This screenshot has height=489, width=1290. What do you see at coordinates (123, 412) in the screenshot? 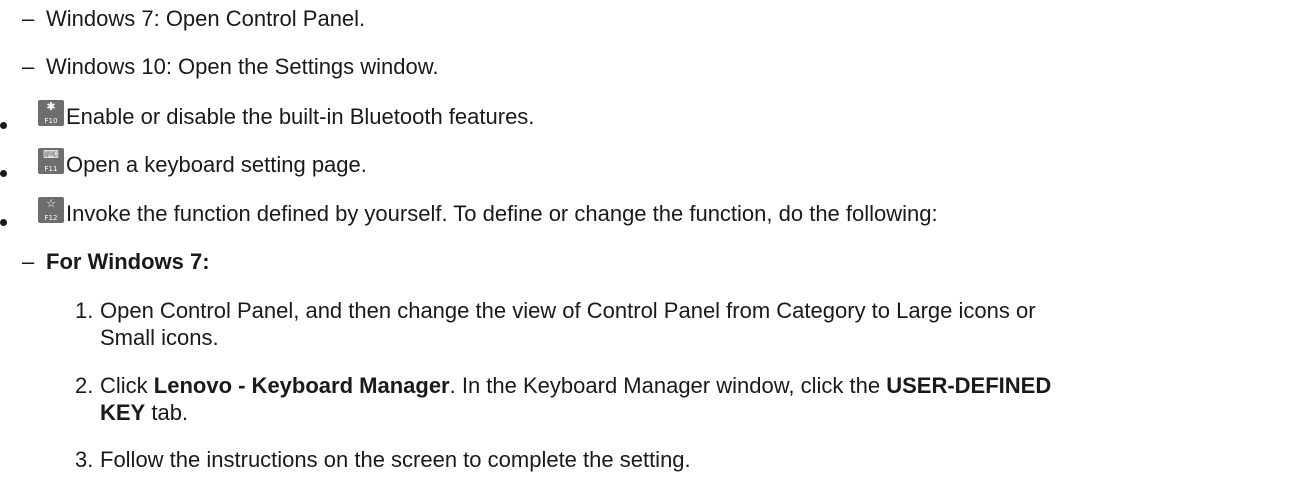
I see `key-label: KEY` at bounding box center [123, 412].